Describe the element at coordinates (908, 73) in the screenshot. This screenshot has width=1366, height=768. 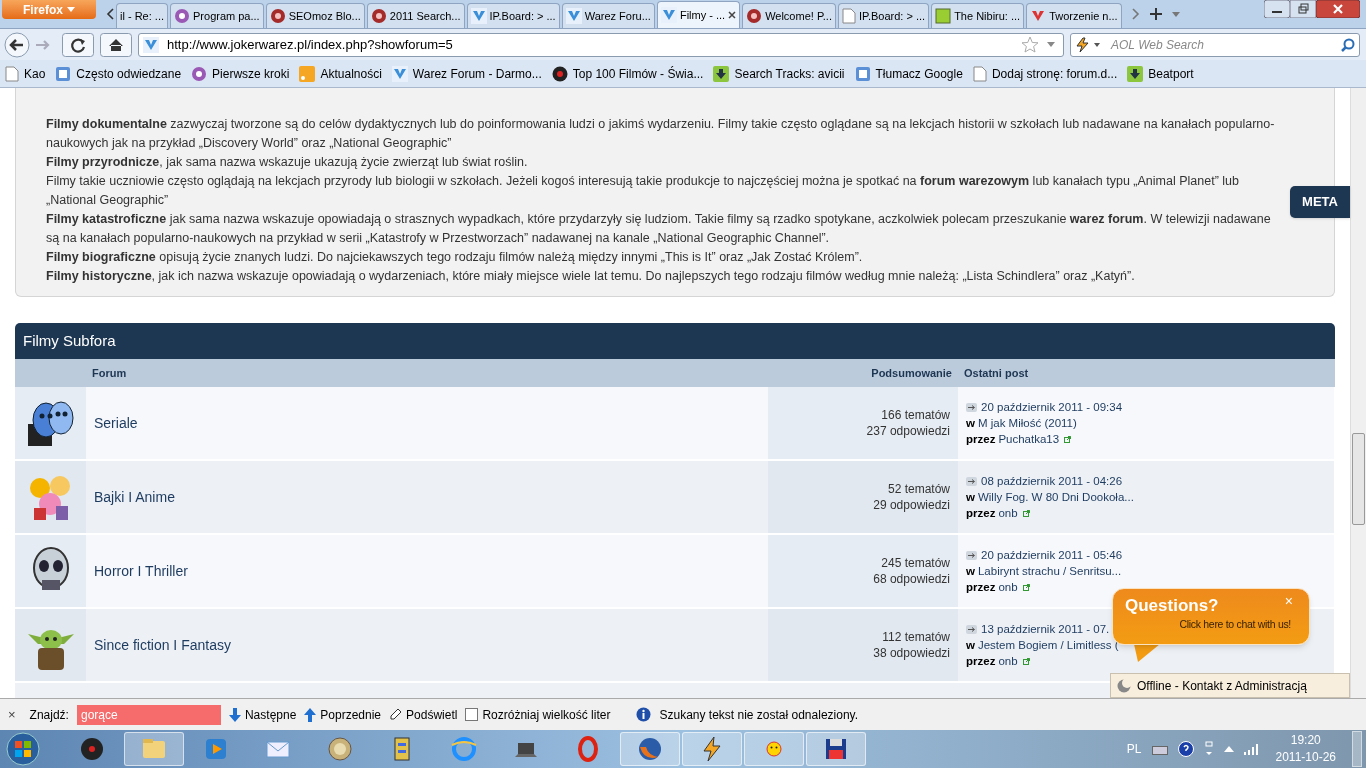
I see `bookmark-item: Tłumacz Google` at that location.